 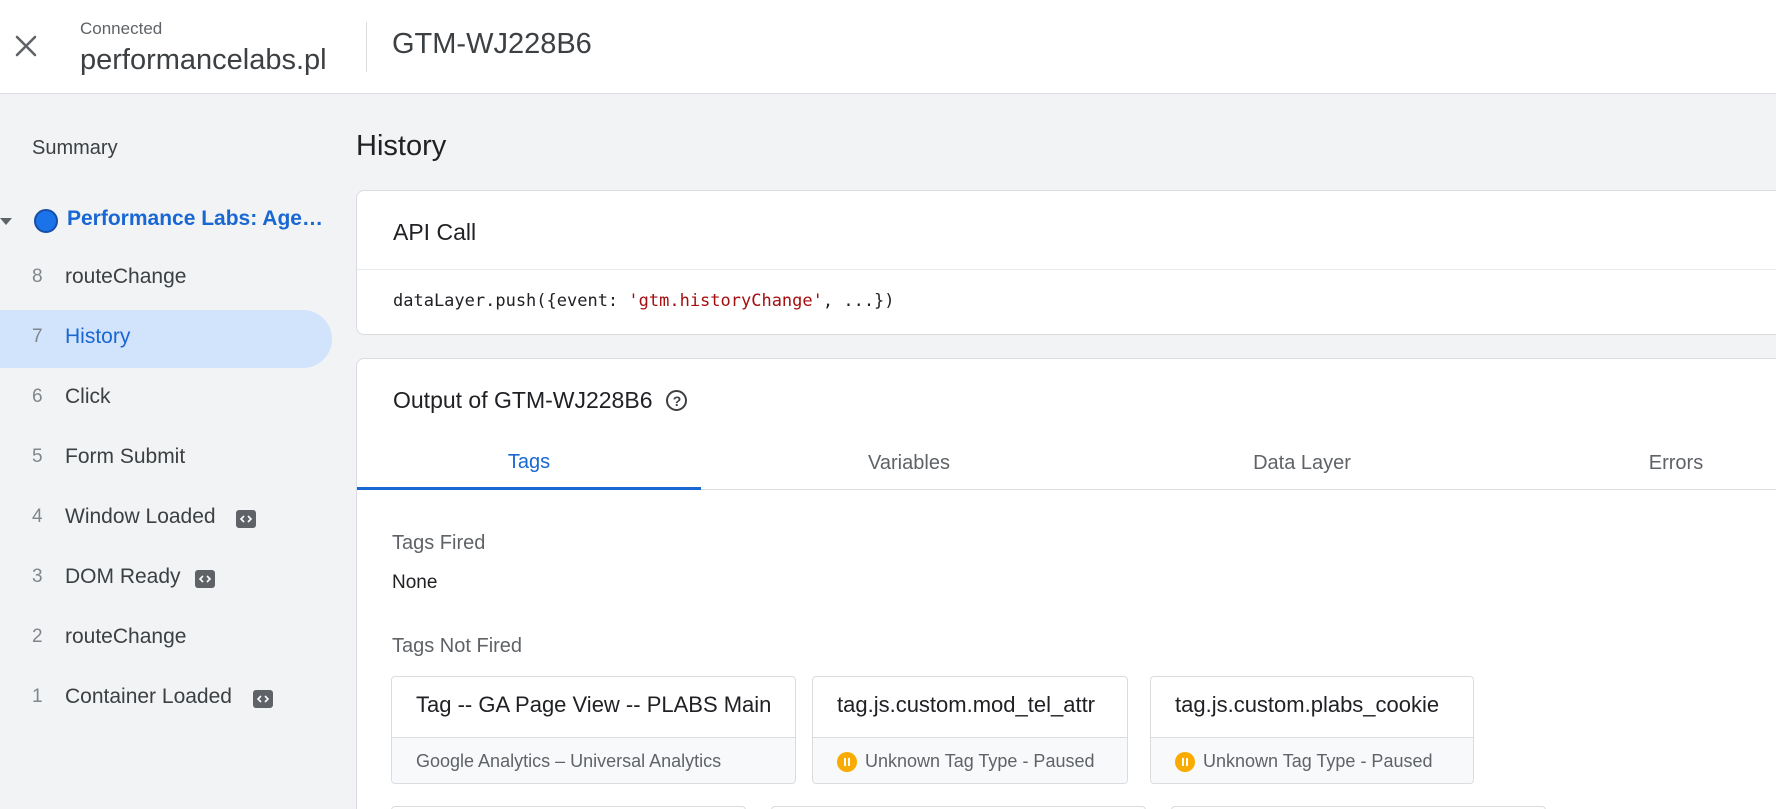 What do you see at coordinates (457, 646) in the screenshot?
I see `tags-not-fired-label: Tags Not Fired` at bounding box center [457, 646].